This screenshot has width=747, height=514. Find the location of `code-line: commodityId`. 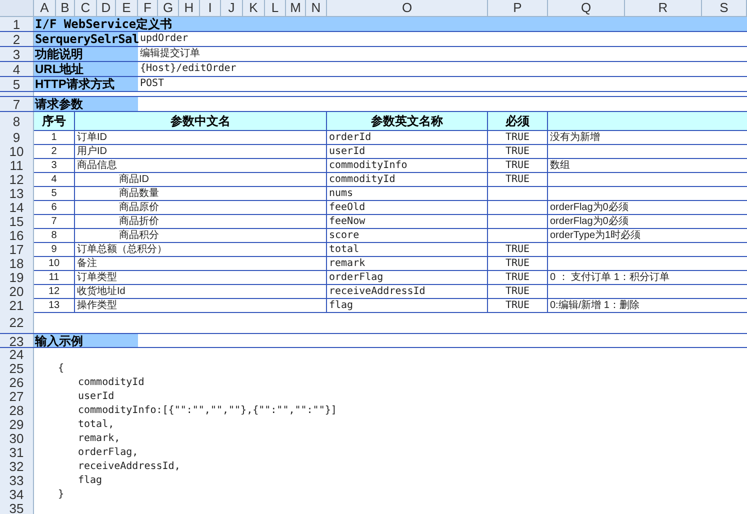

code-line: commodityId is located at coordinates (110, 383).